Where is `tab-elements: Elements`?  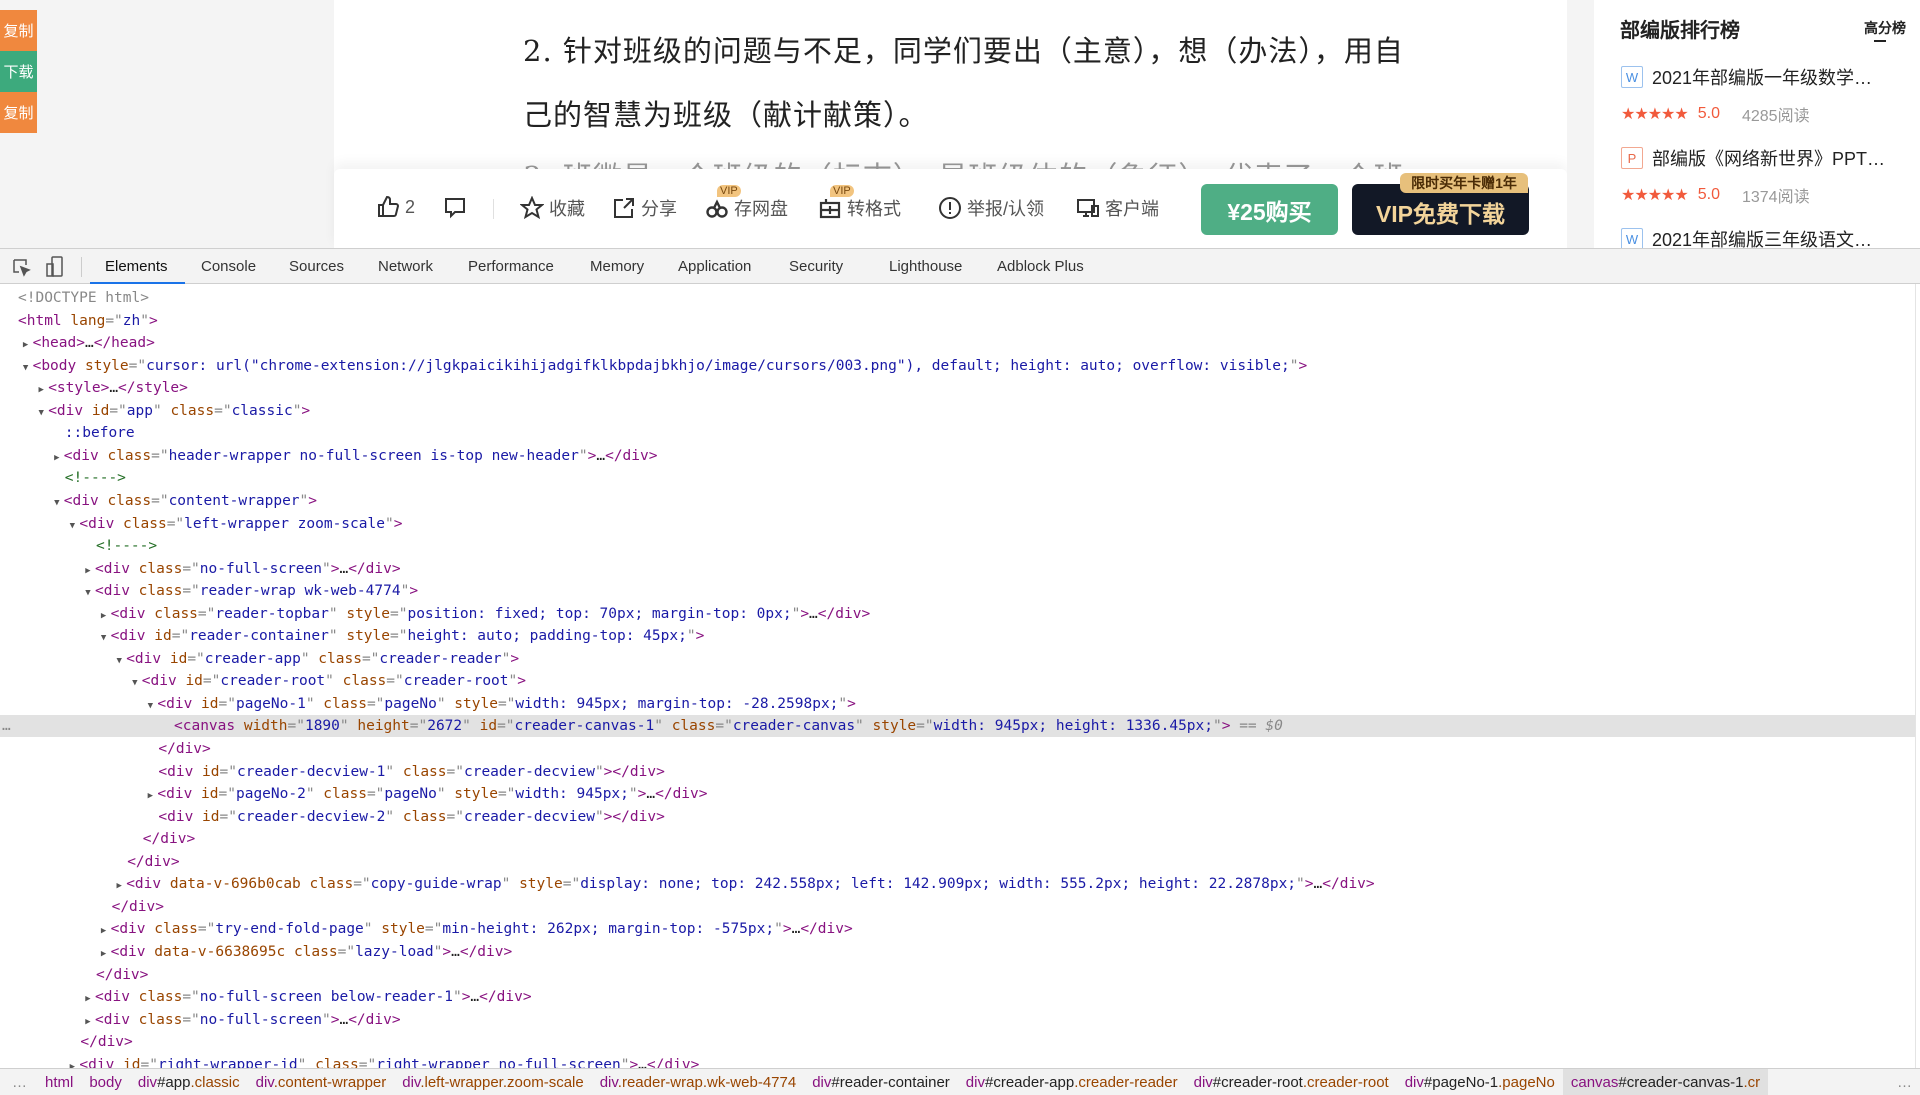 tab-elements: Elements is located at coordinates (136, 266).